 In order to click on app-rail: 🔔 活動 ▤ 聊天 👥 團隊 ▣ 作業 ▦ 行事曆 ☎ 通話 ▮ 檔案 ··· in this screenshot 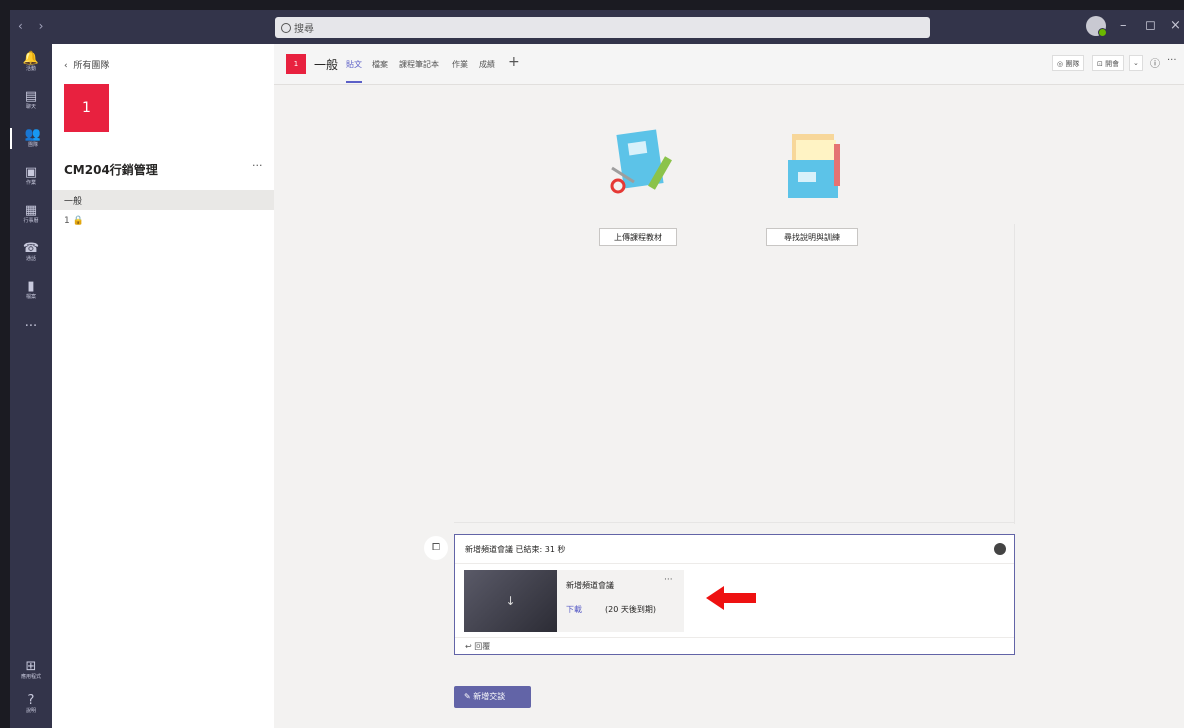, I will do `click(31, 386)`.